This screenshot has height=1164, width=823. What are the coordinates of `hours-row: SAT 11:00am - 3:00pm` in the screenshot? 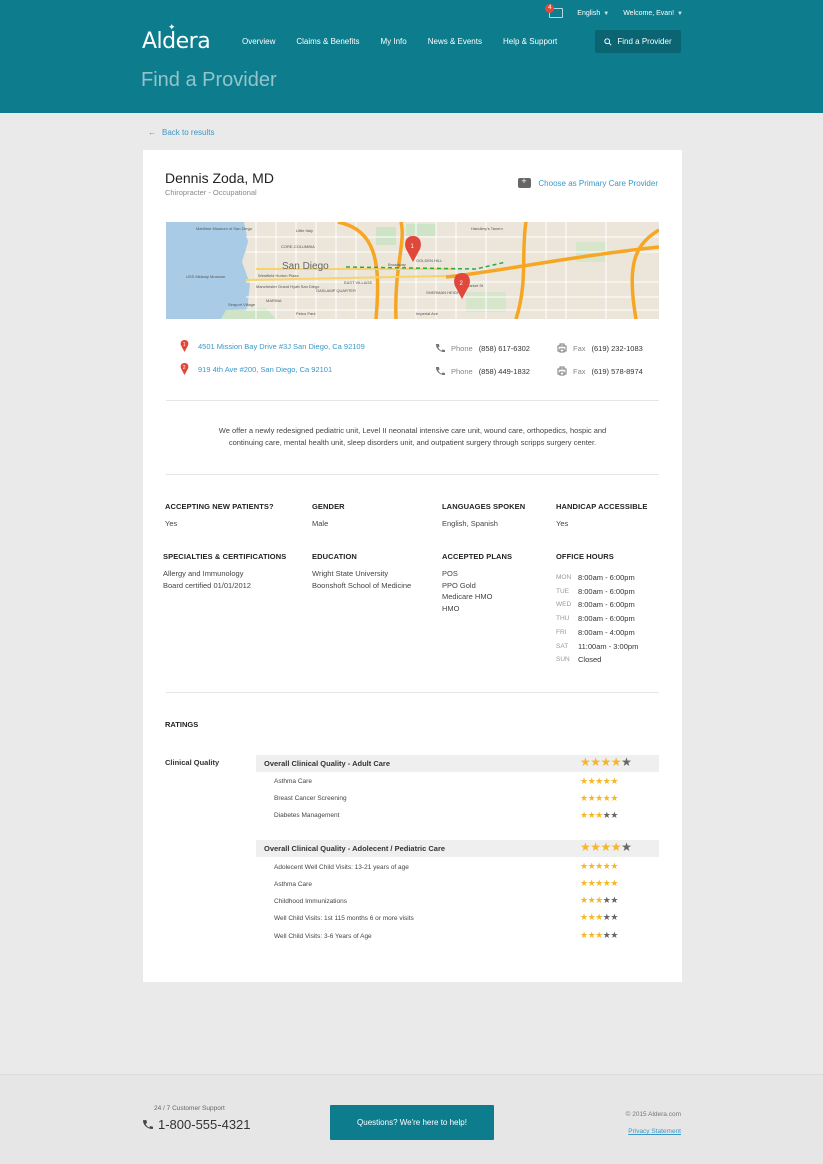 It's located at (597, 647).